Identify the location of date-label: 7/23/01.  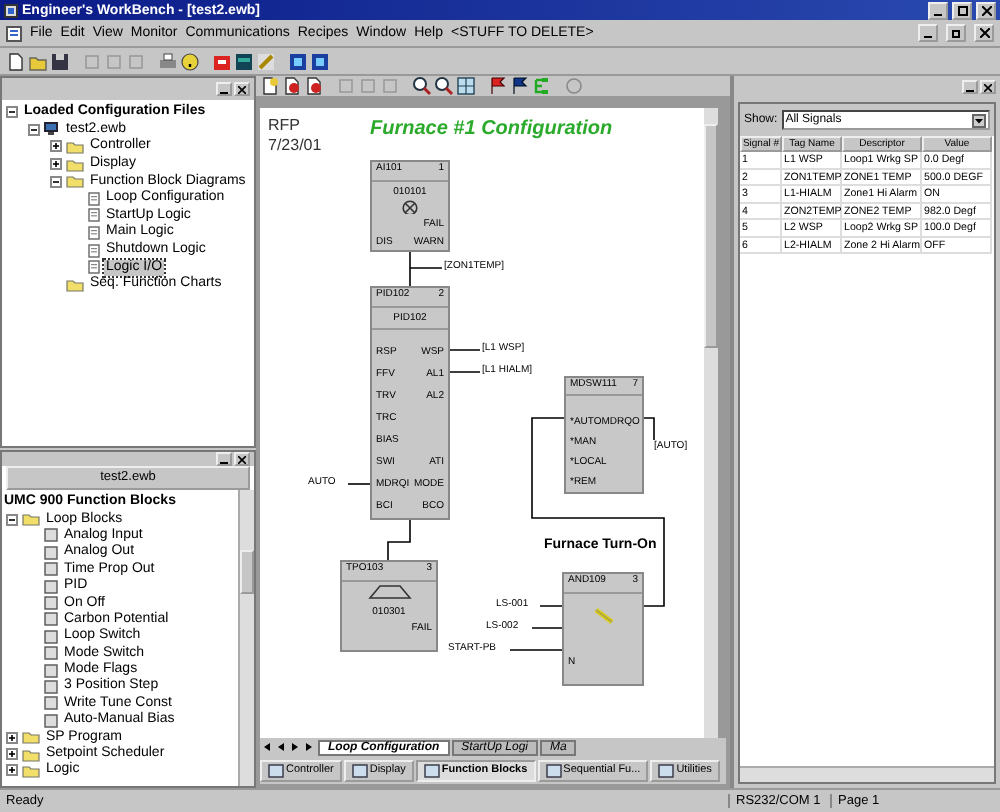
(295, 145).